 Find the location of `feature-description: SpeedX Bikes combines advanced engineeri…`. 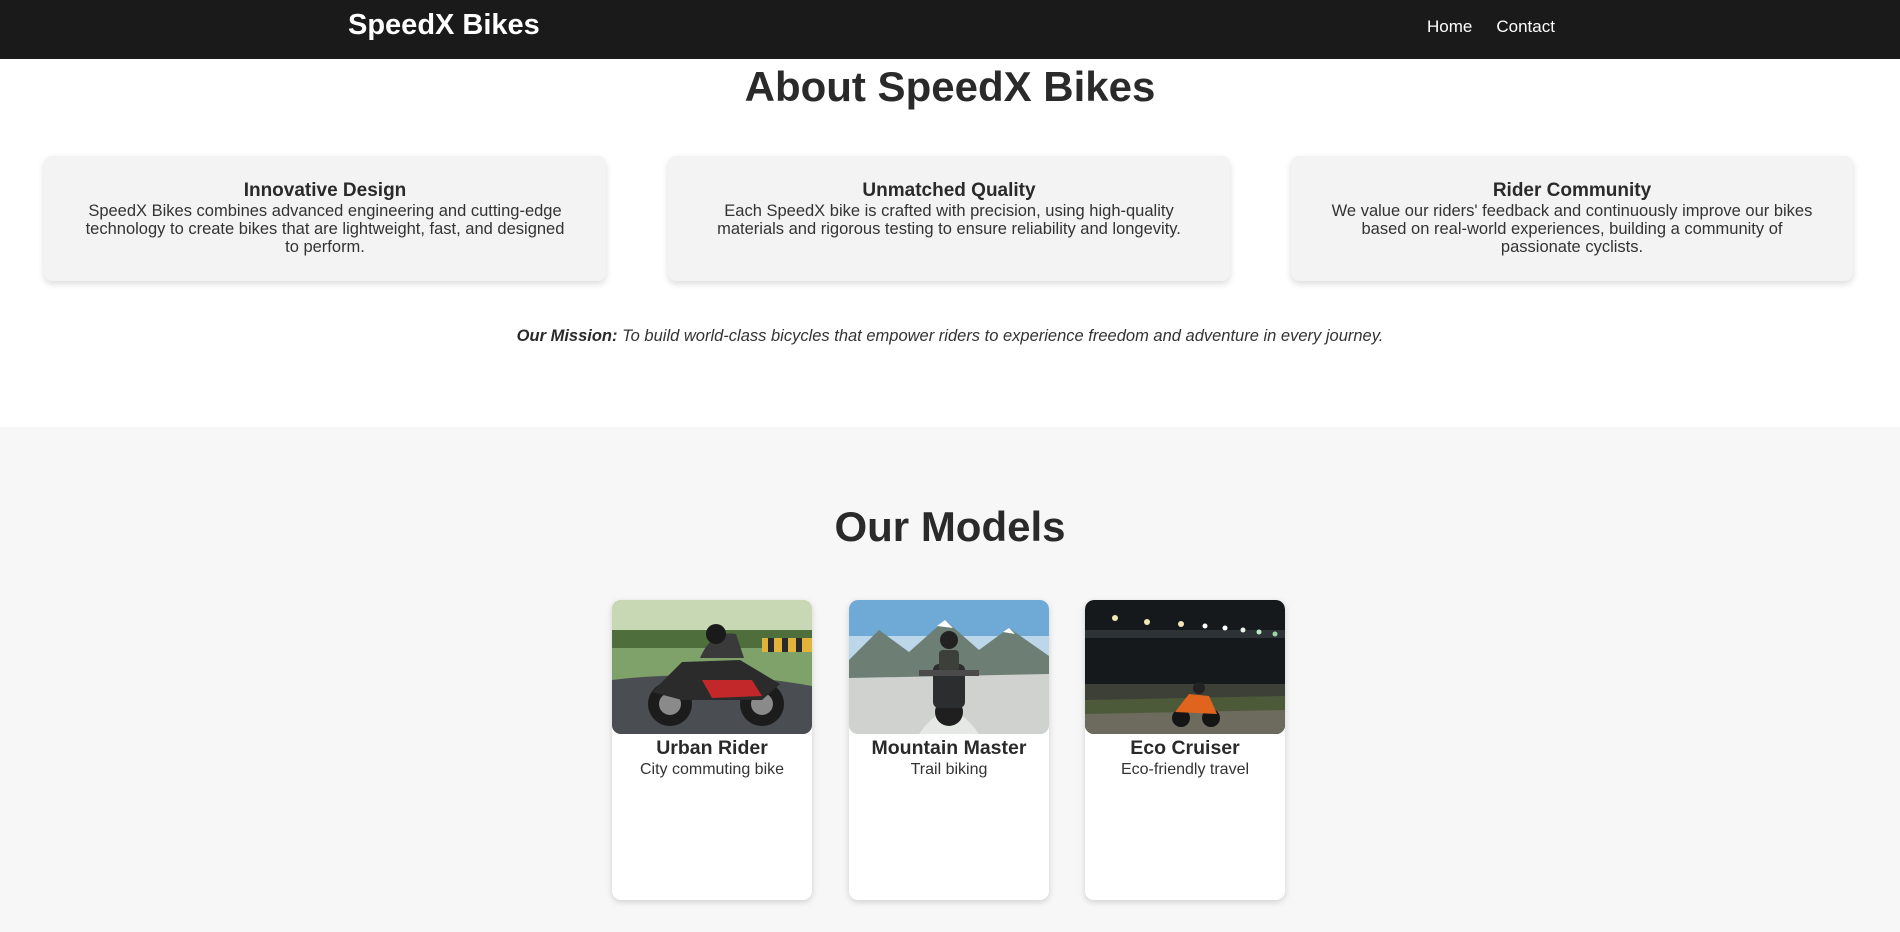

feature-description: SpeedX Bikes combines advanced engineeri… is located at coordinates (325, 229).